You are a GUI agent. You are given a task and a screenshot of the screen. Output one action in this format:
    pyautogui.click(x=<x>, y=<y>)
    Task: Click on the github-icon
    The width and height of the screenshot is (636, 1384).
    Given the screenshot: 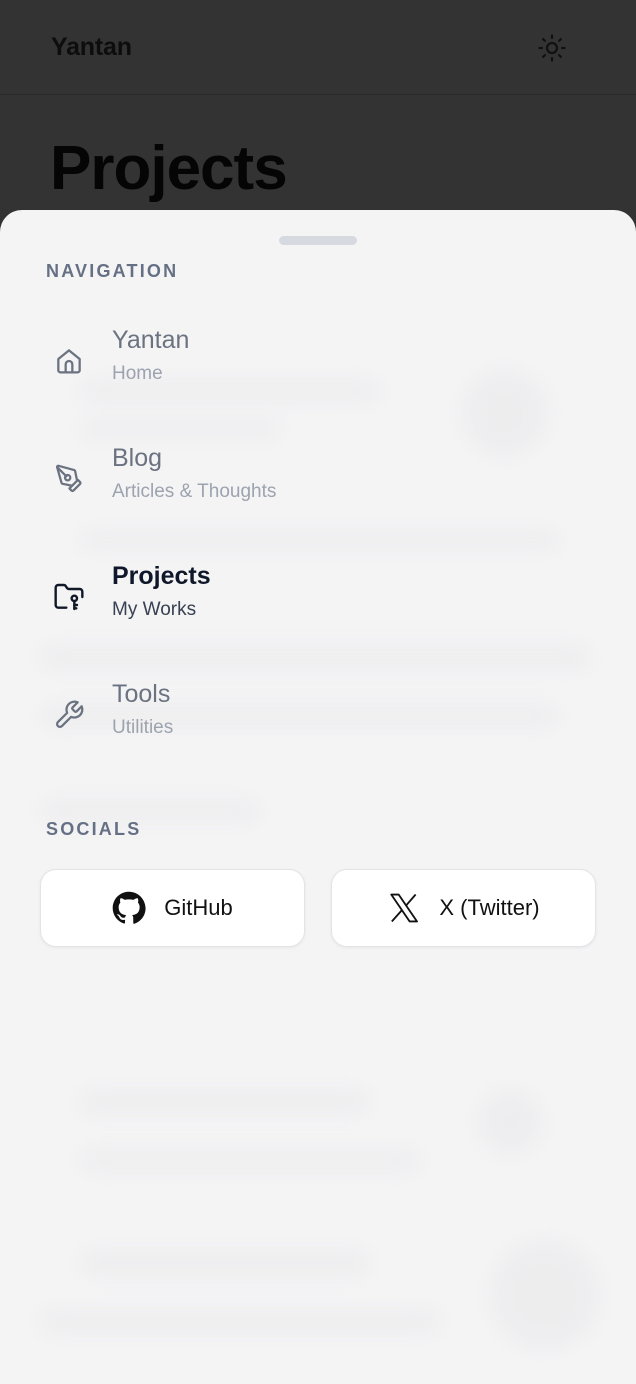 What is the action you would take?
    pyautogui.click(x=129, y=907)
    